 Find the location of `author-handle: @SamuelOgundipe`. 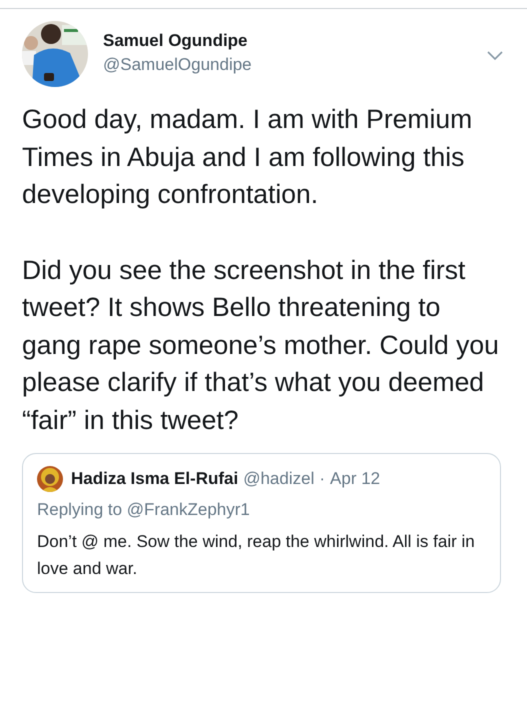

author-handle: @SamuelOgundipe is located at coordinates (177, 65).